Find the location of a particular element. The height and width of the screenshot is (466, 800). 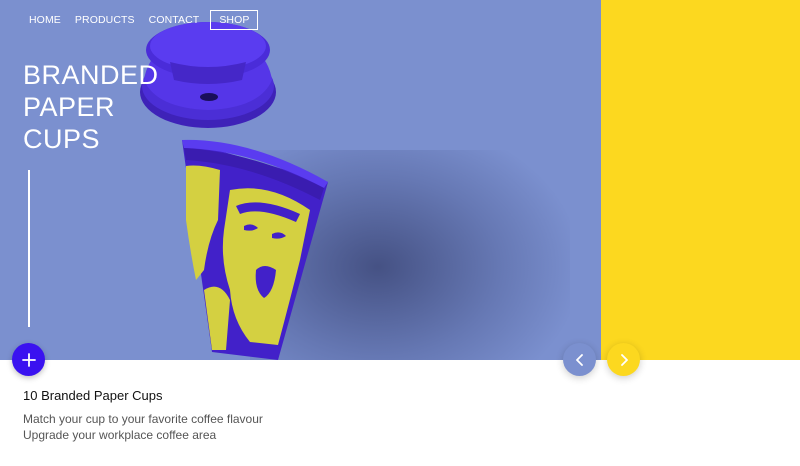

nav-shop-button: SHOP is located at coordinates (234, 20).